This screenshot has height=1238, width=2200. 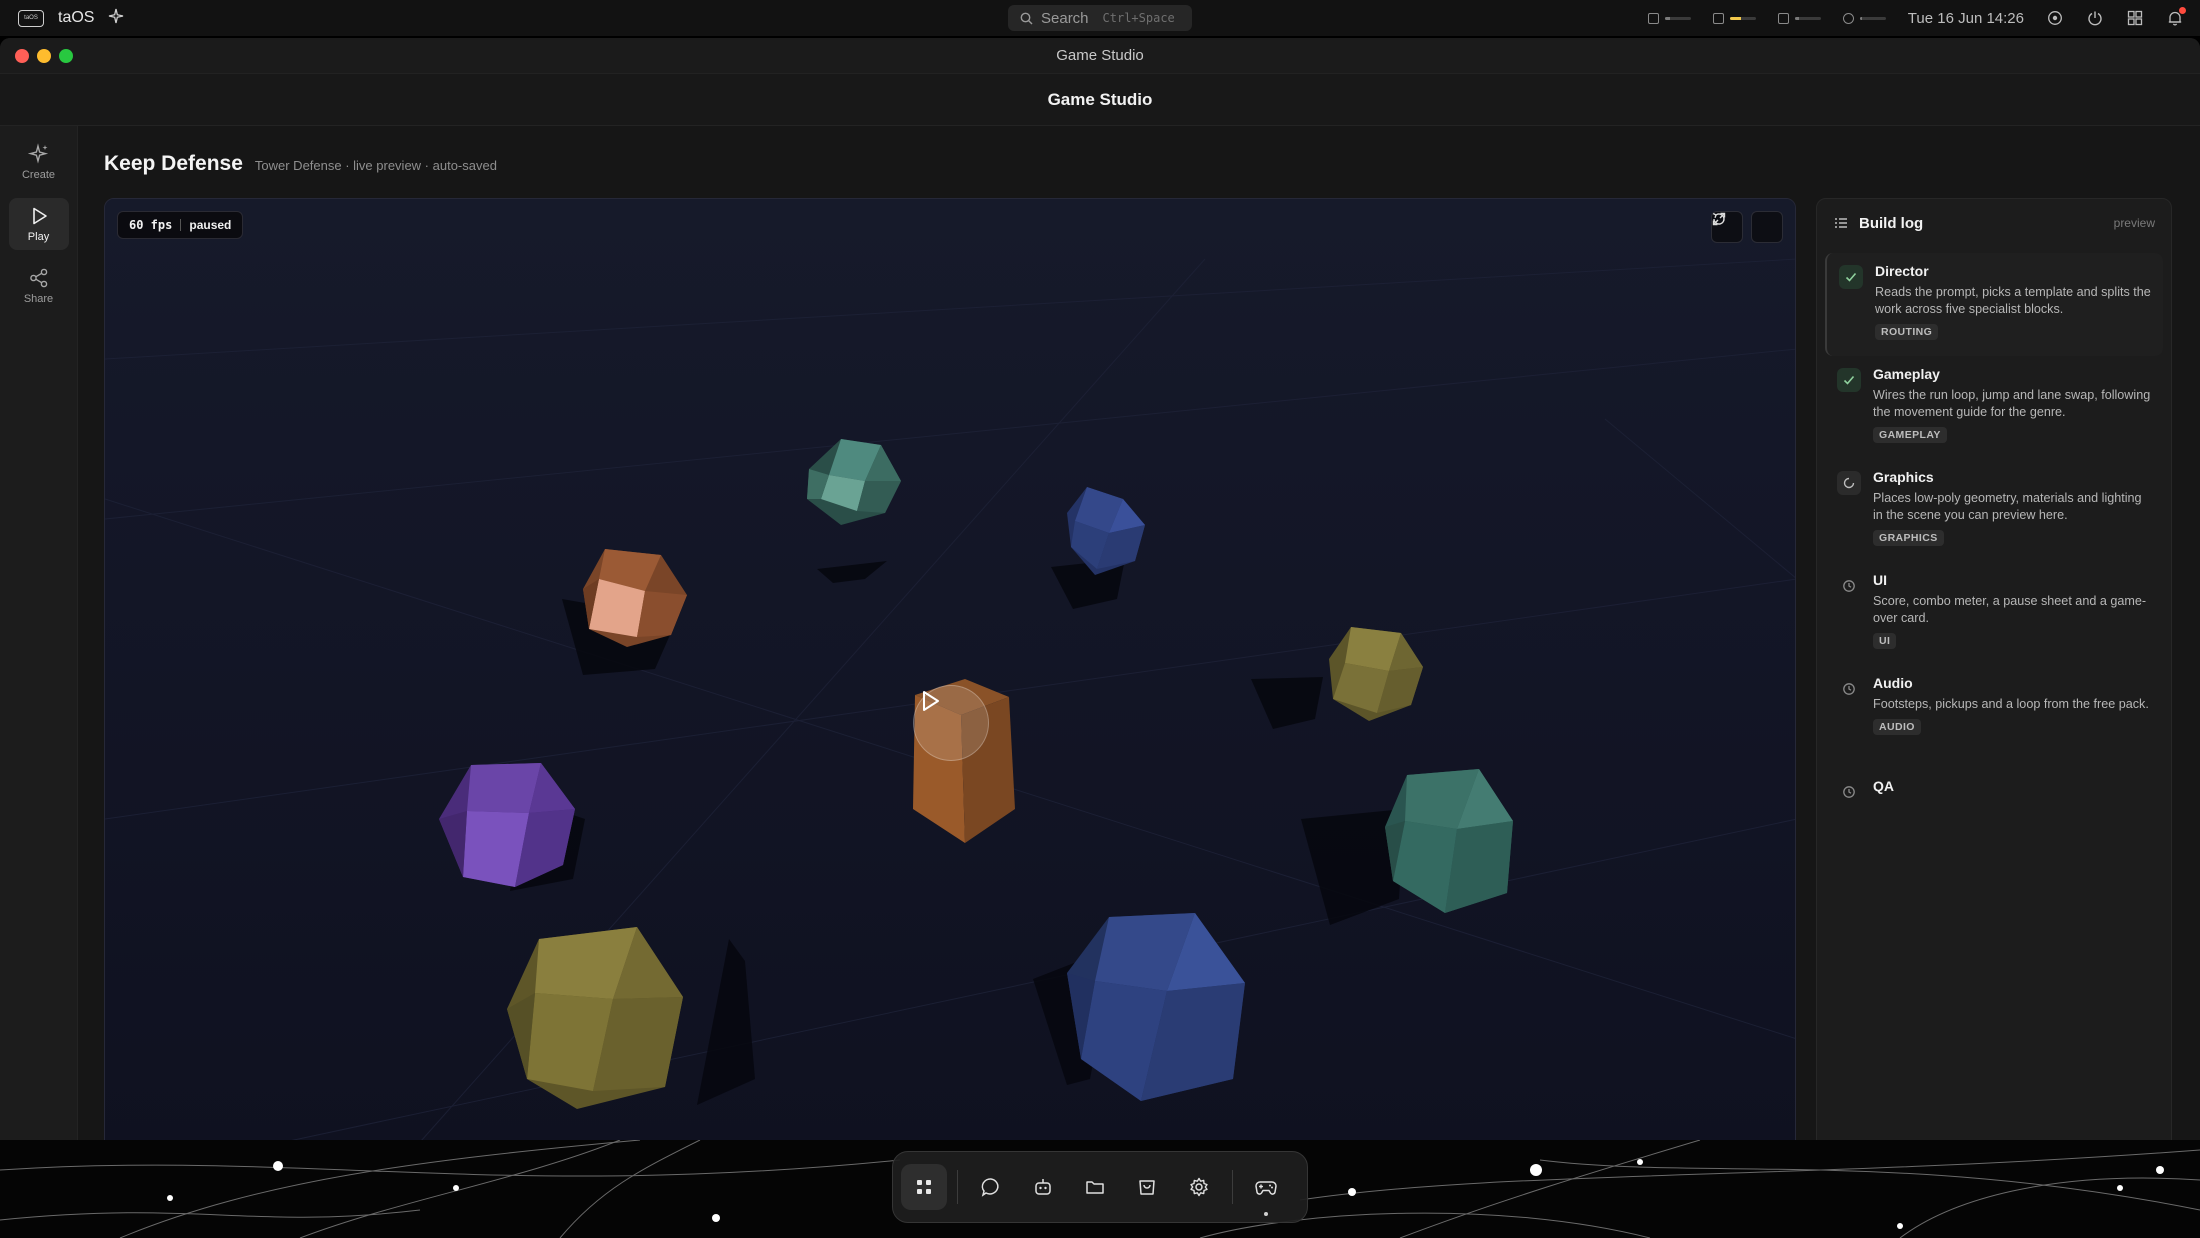 I want to click on rail-item-label: Share, so click(x=38, y=299).